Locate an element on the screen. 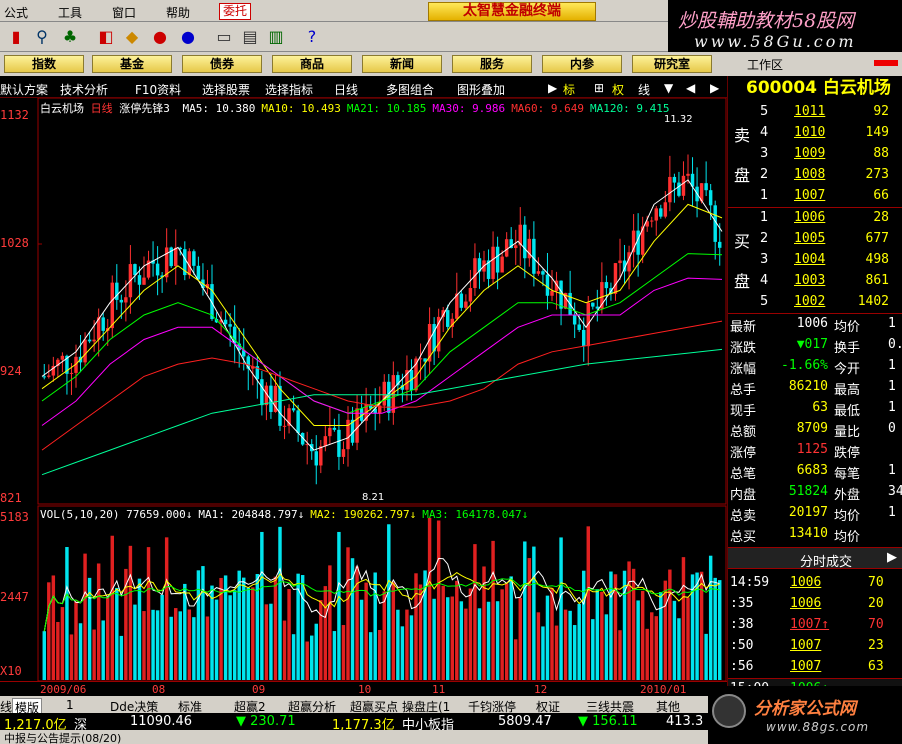 The height and width of the screenshot is (744, 902). next-icon: ▶ is located at coordinates (714, 88).